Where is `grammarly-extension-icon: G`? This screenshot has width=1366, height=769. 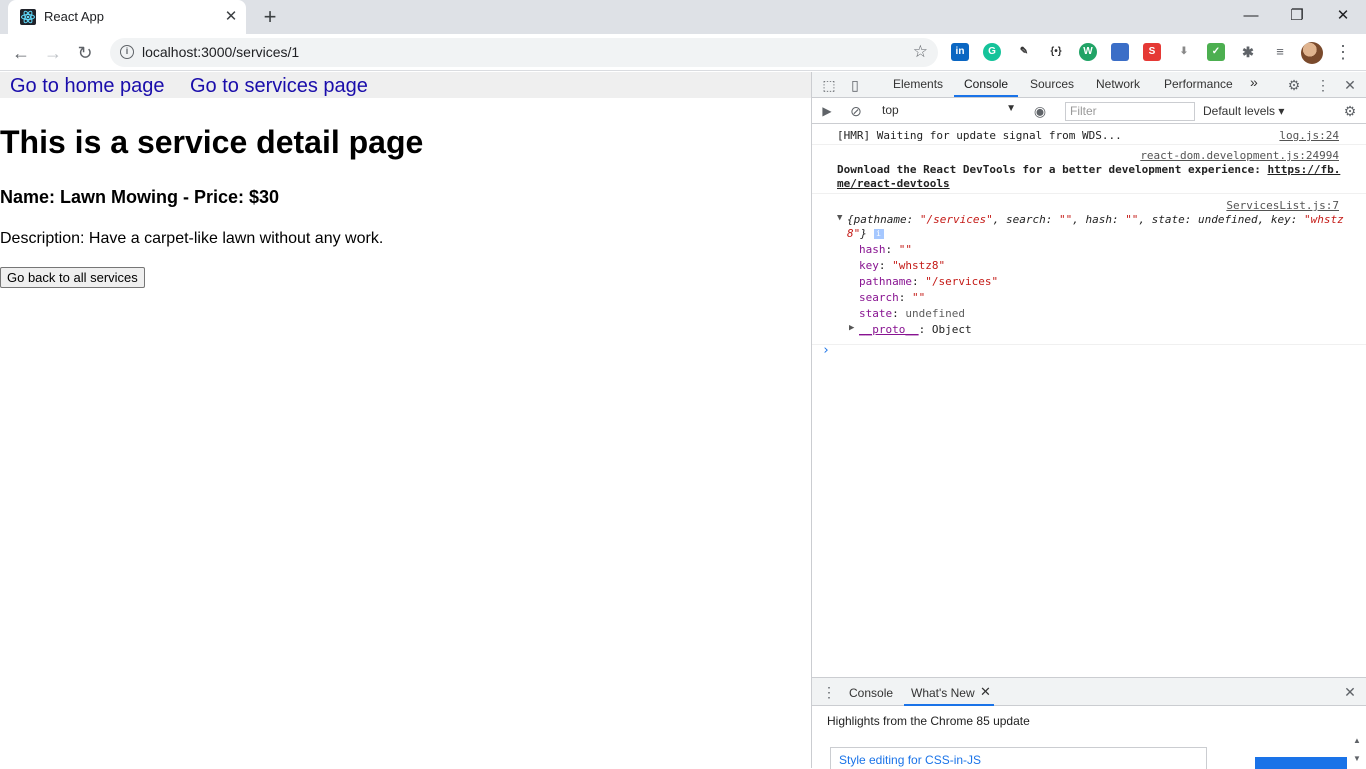 grammarly-extension-icon: G is located at coordinates (992, 52).